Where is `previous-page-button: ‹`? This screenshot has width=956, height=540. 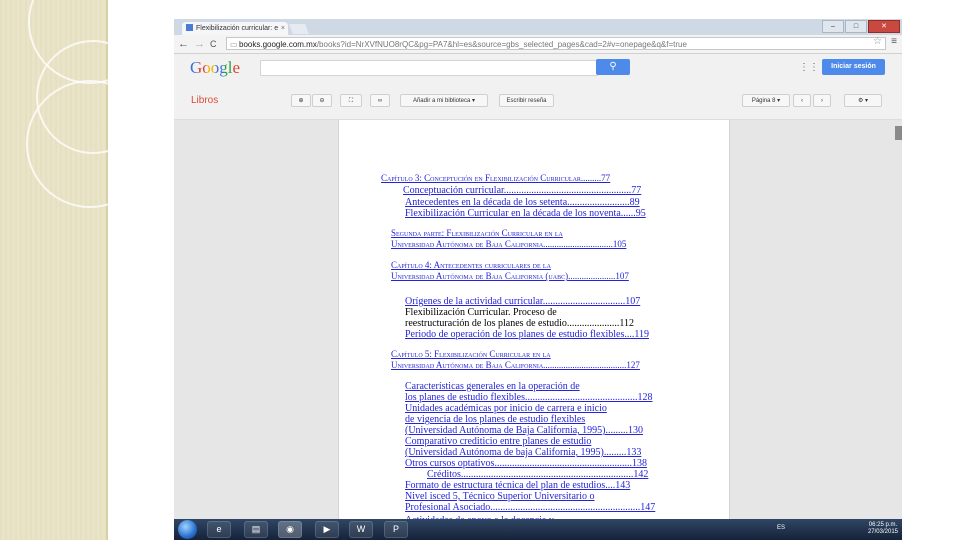
previous-page-button: ‹ is located at coordinates (802, 100).